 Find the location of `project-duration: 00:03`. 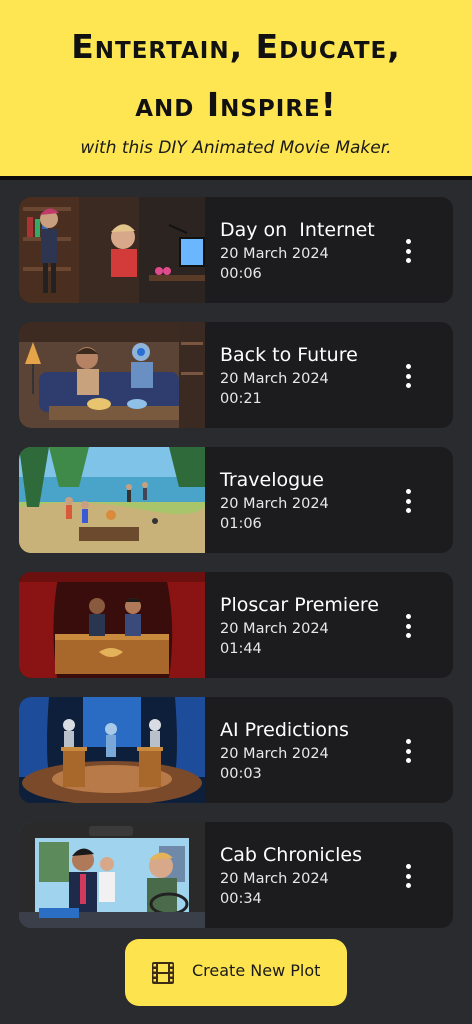

project-duration: 00:03 is located at coordinates (241, 774).